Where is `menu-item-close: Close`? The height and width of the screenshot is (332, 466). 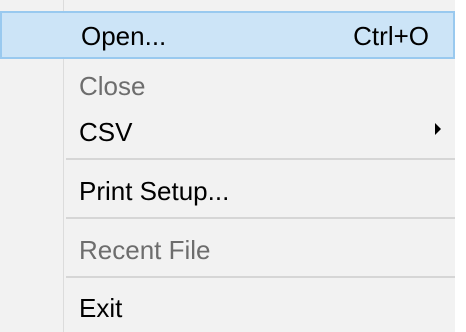
menu-item-close: Close is located at coordinates (227, 85).